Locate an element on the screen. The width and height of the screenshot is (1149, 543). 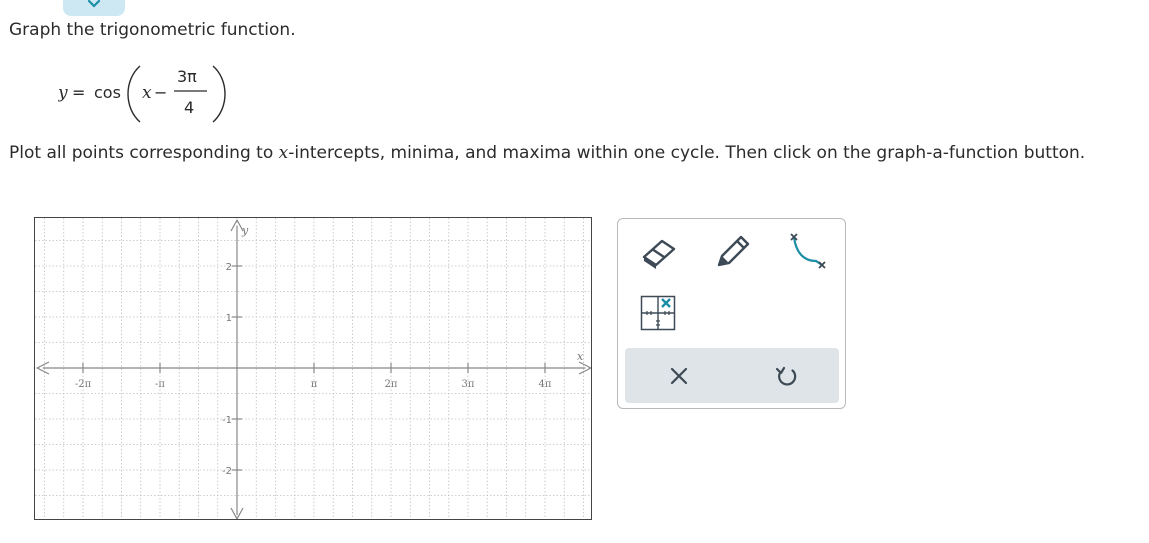
eq-numerator: 3π is located at coordinates (187, 76).